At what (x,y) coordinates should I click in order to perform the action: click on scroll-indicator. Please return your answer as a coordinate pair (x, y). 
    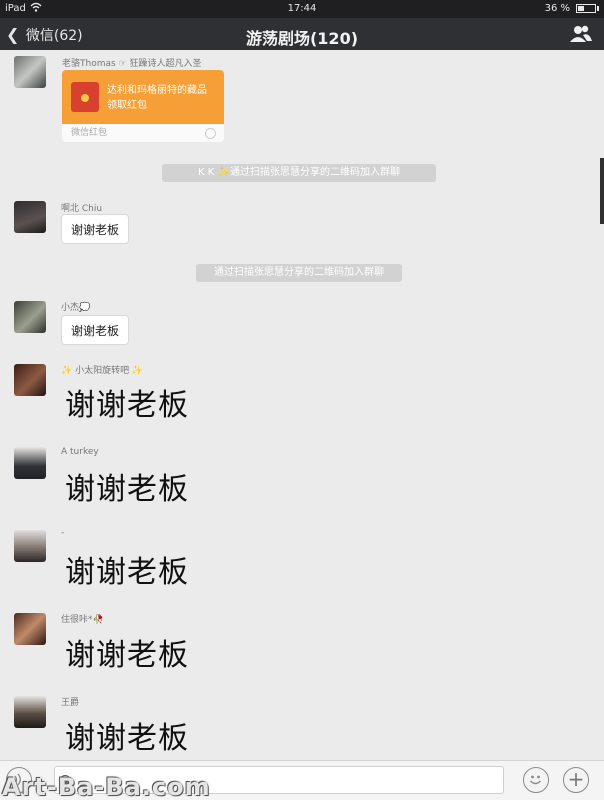
    Looking at the image, I should click on (602, 191).